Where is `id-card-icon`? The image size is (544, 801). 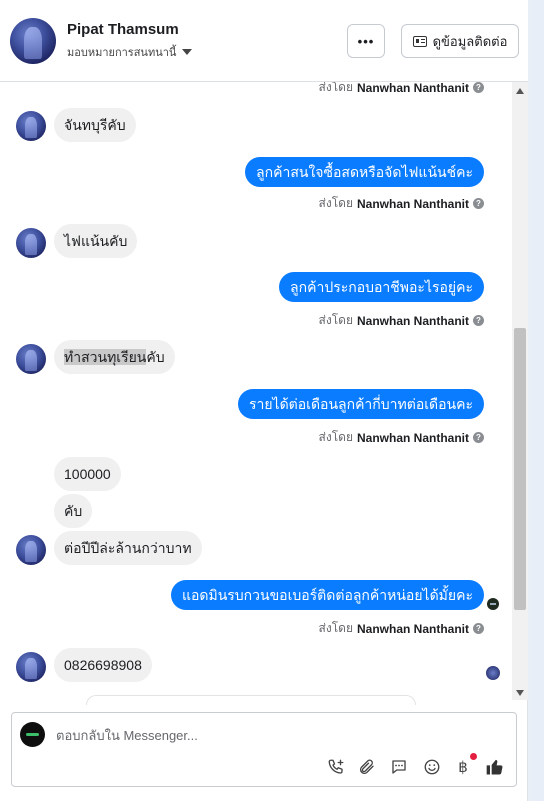 id-card-icon is located at coordinates (419, 41).